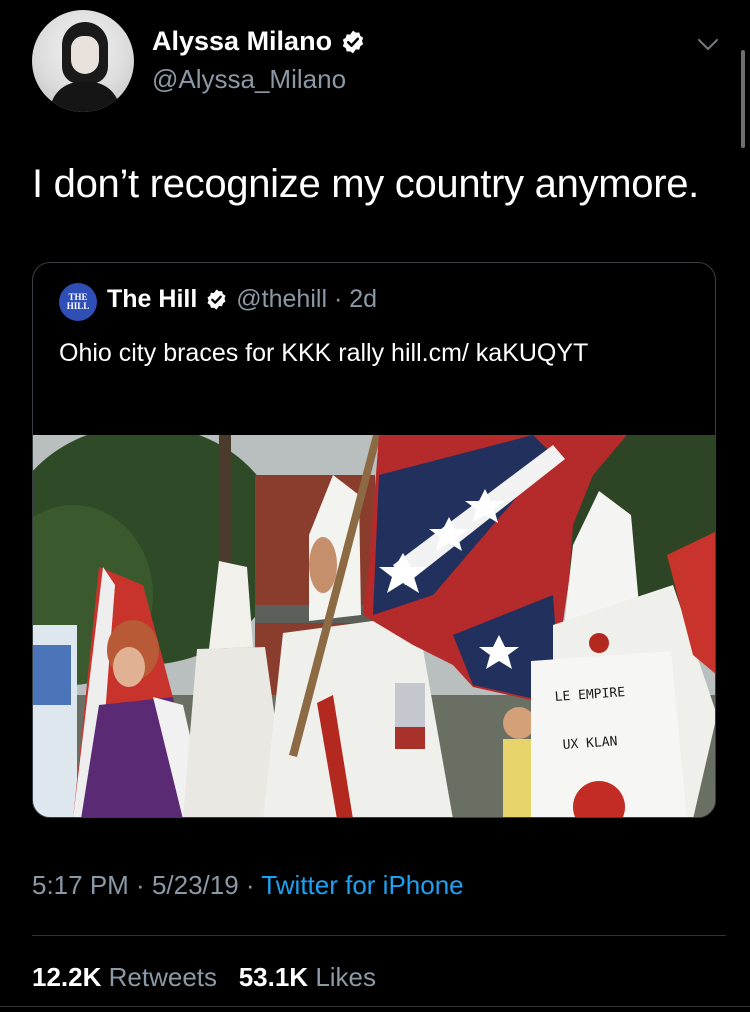 The height and width of the screenshot is (1012, 750). I want to click on chevron-down-icon, so click(708, 44).